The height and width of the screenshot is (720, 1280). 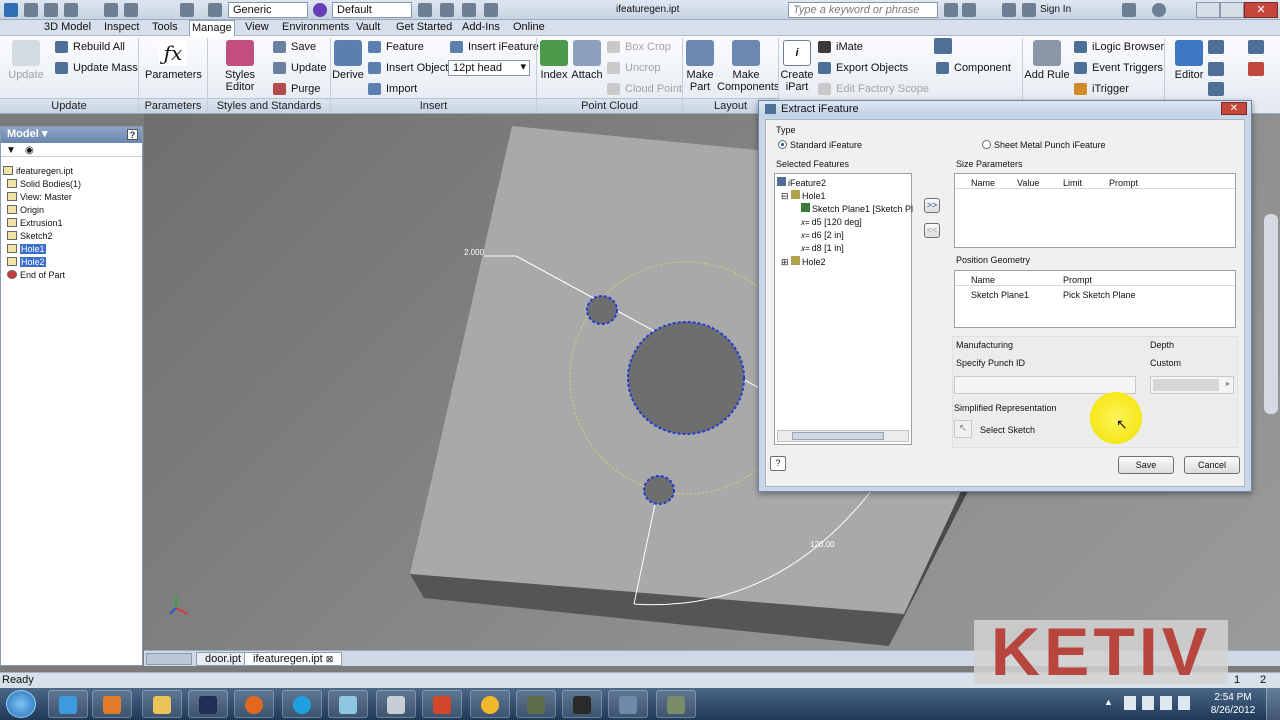 I want to click on punch-id-input, so click(x=1045, y=385).